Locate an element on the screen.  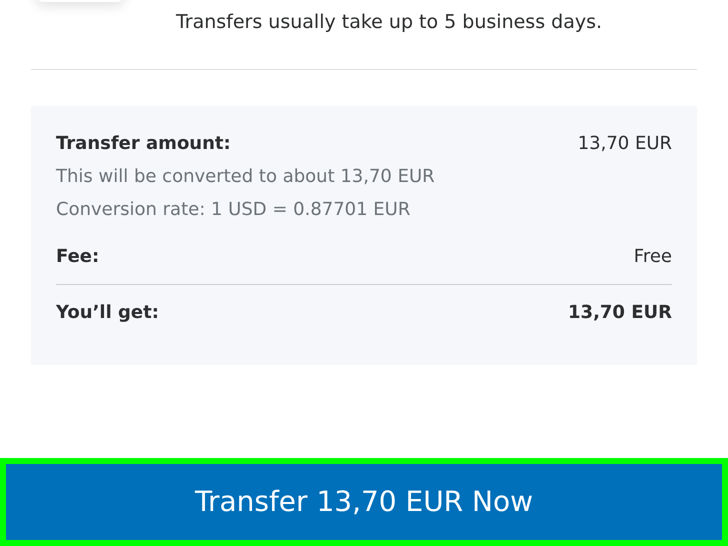
conversion-note: This will be converted to about 13,70 EUR is located at coordinates (246, 177).